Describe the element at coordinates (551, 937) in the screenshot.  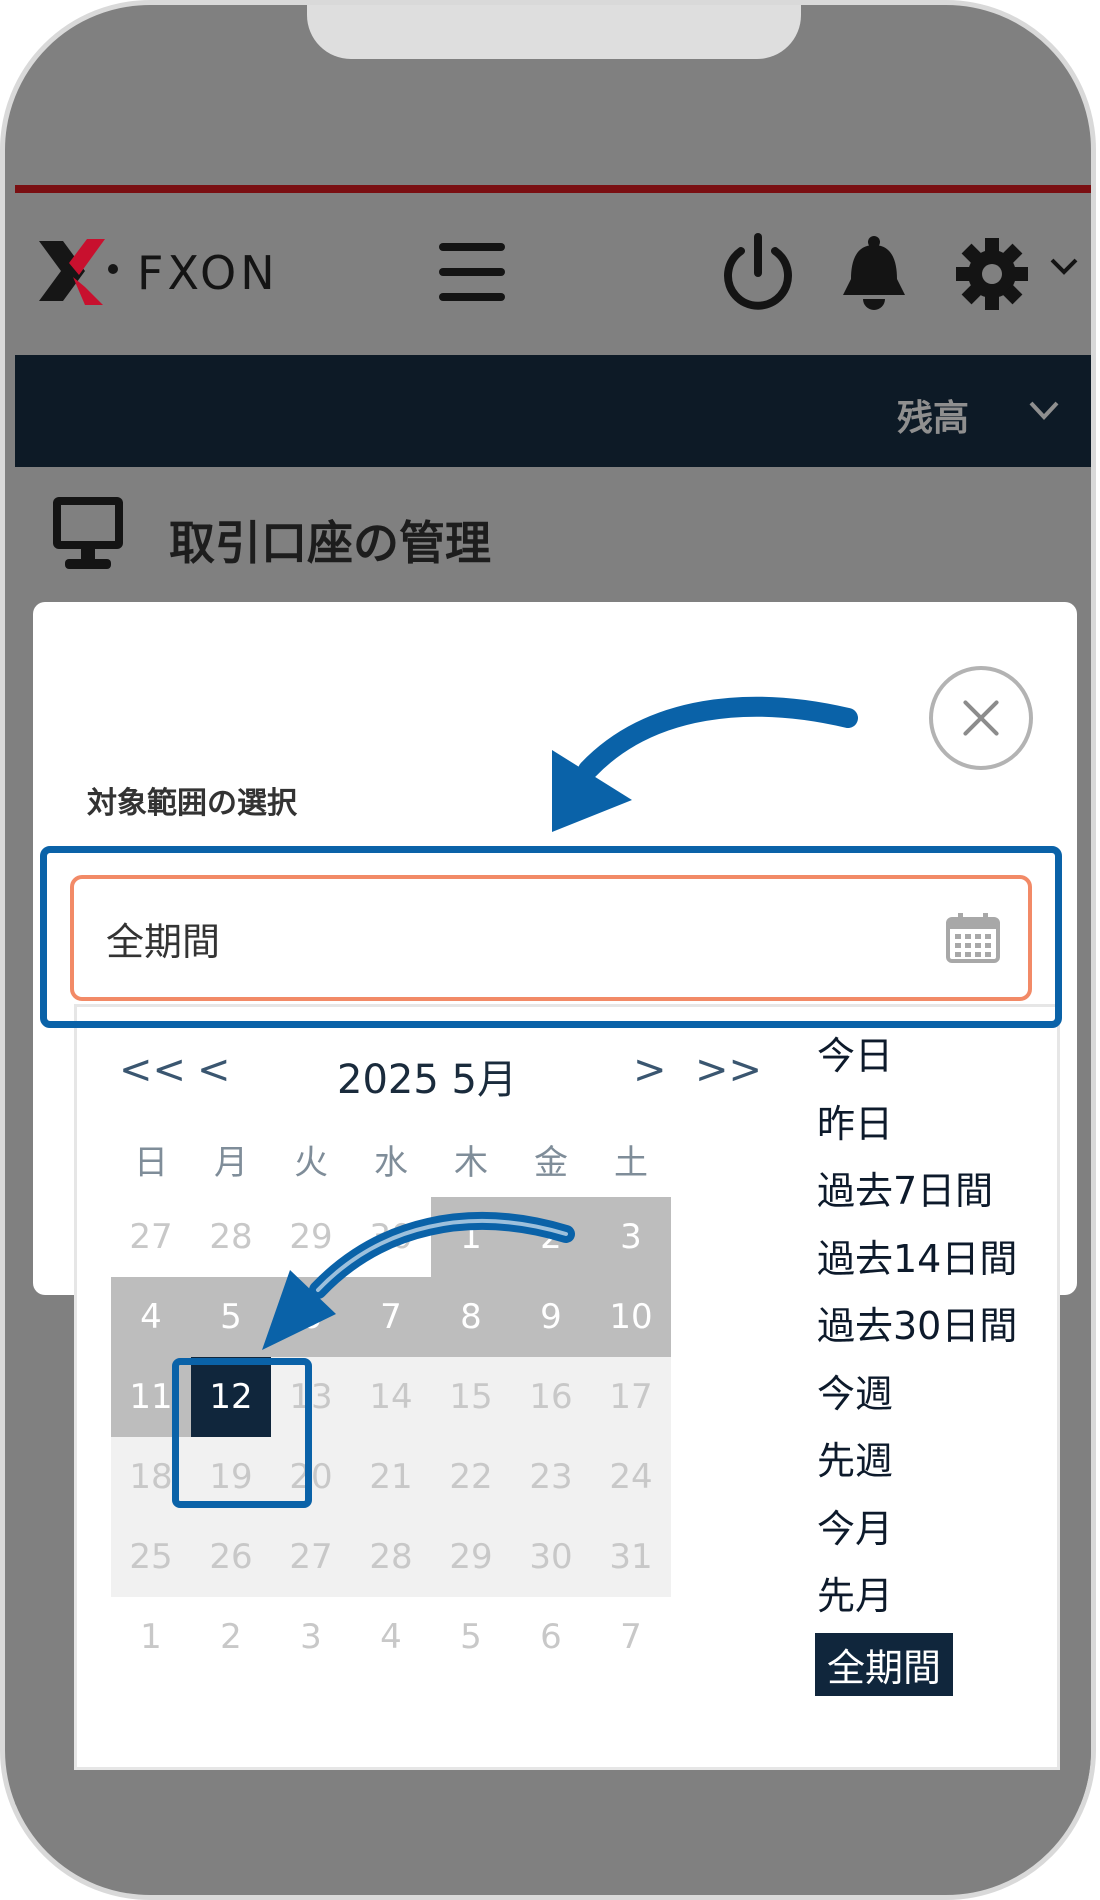
I see `input-highlight-frame` at that location.